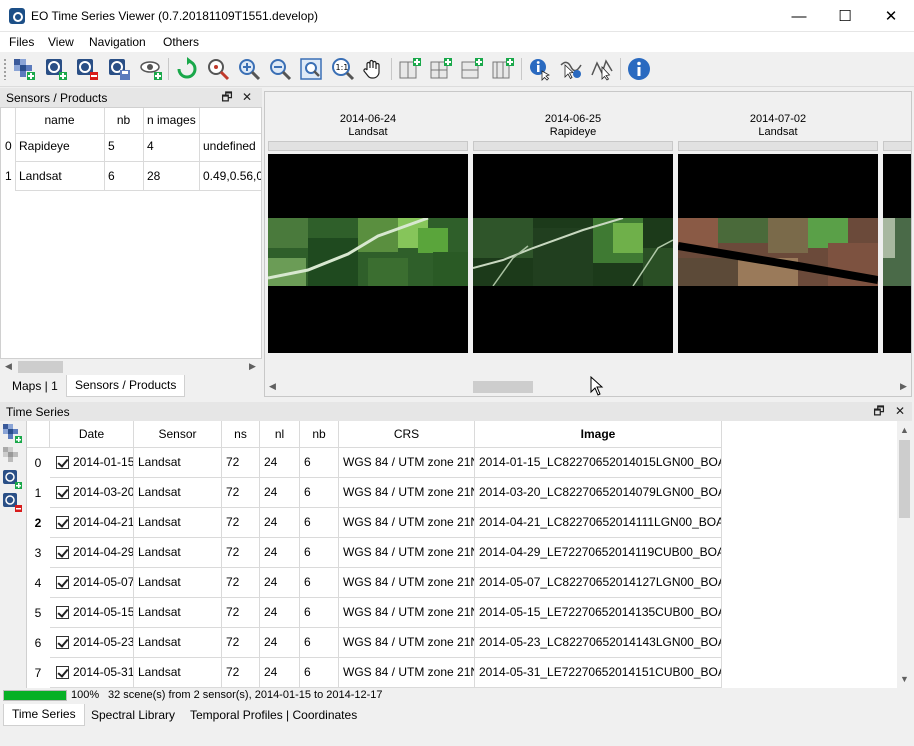  I want to click on sensor-n-images-cell: 28, so click(153, 176).